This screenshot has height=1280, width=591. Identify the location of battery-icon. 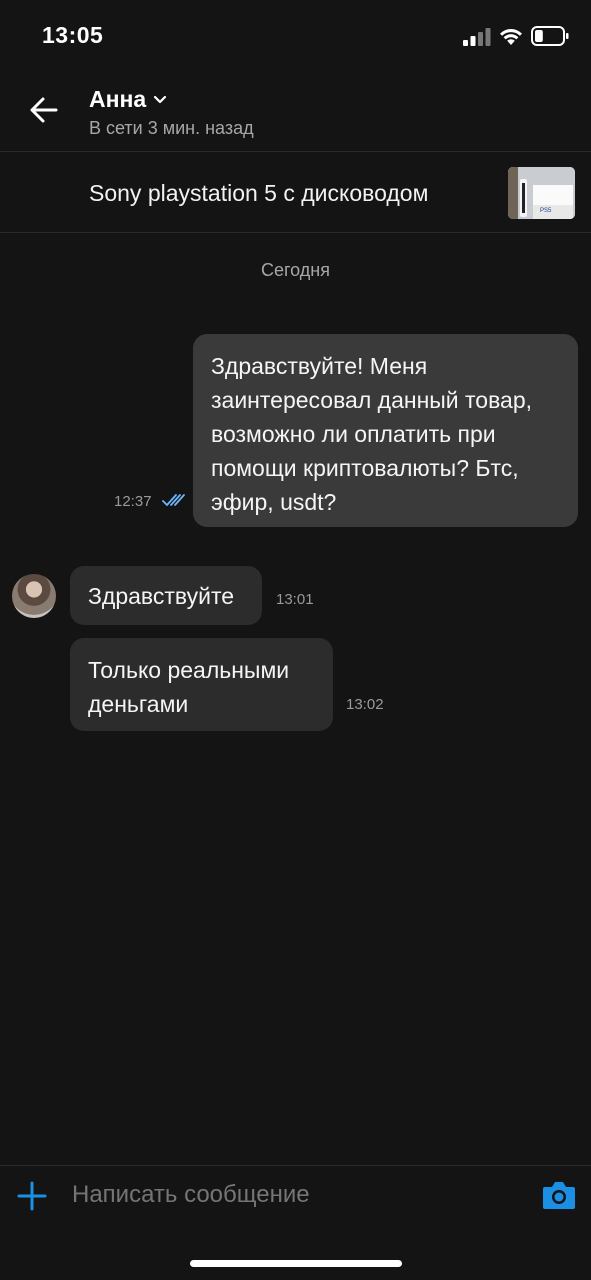
(550, 36).